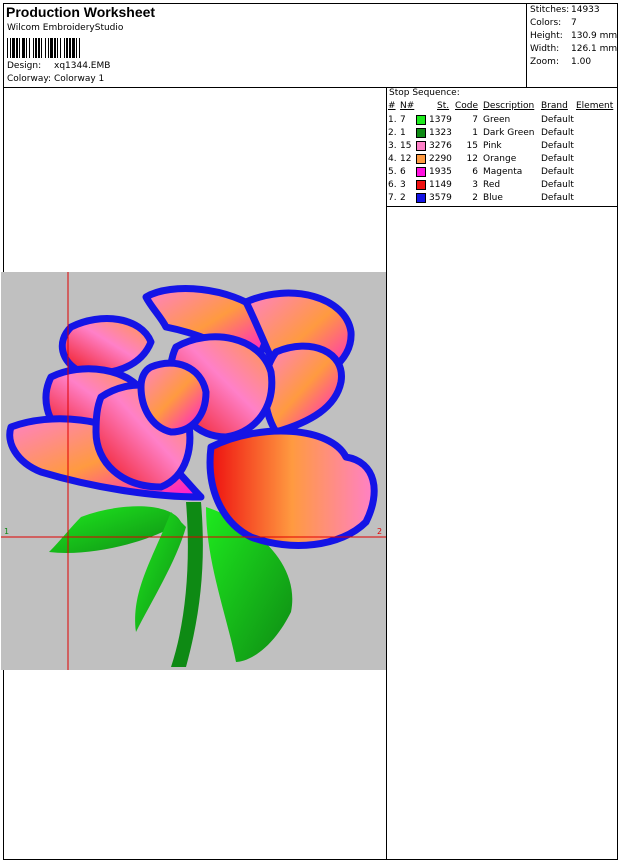 This screenshot has height=861, width=620. What do you see at coordinates (497, 120) in the screenshot?
I see `row-description: Green` at bounding box center [497, 120].